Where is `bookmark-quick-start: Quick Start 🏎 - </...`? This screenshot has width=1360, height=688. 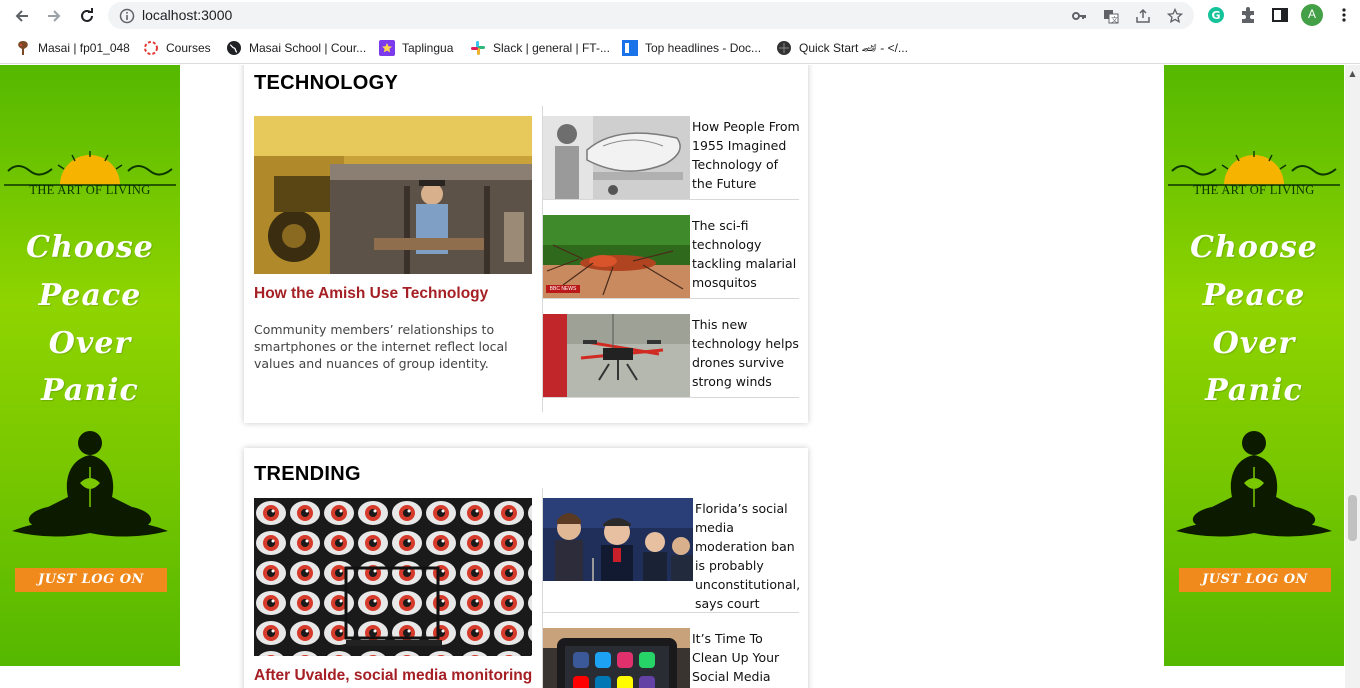
bookmark-quick-start: Quick Start 🏎 - </... is located at coordinates (842, 48).